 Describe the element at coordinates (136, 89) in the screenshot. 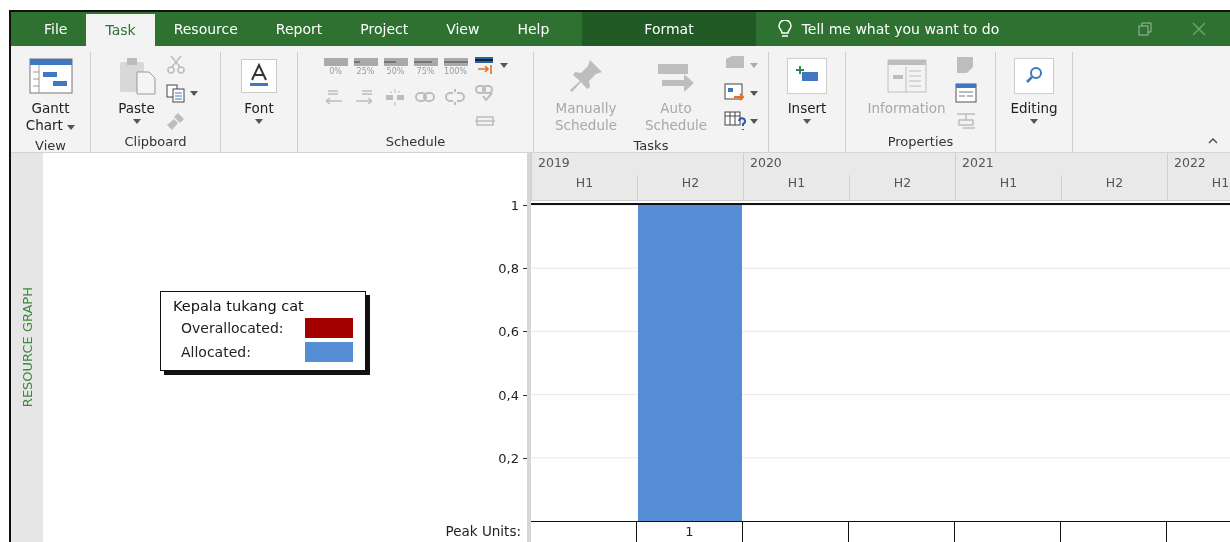

I see `ribbon-button: Paste` at that location.